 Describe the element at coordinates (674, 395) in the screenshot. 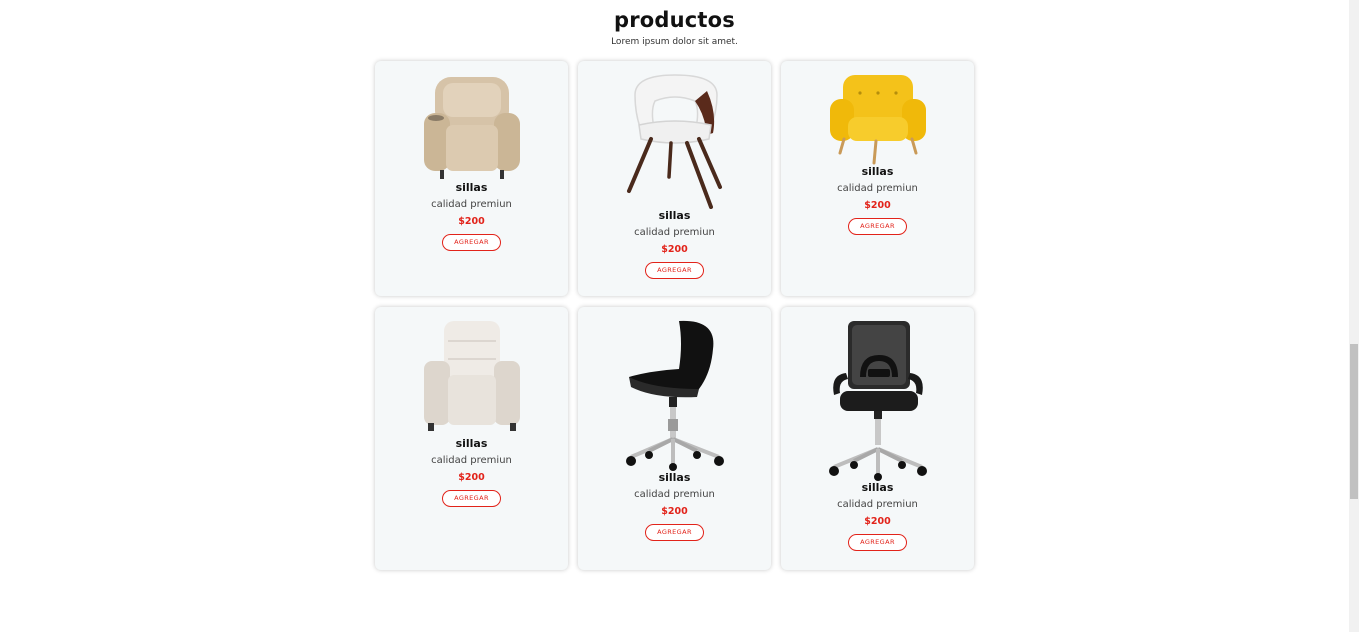

I see `black-swivel-chair-image` at that location.